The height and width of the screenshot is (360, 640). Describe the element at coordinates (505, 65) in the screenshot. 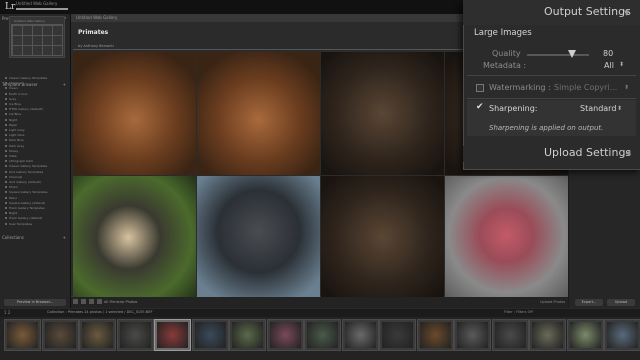

I see `metadata-label: Metadata :` at that location.